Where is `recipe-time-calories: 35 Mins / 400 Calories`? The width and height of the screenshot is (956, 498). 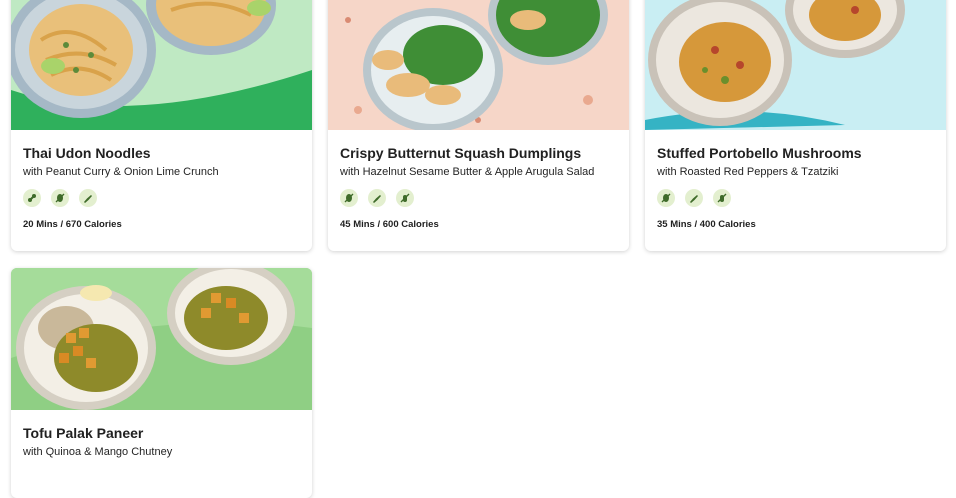 recipe-time-calories: 35 Mins / 400 Calories is located at coordinates (706, 224).